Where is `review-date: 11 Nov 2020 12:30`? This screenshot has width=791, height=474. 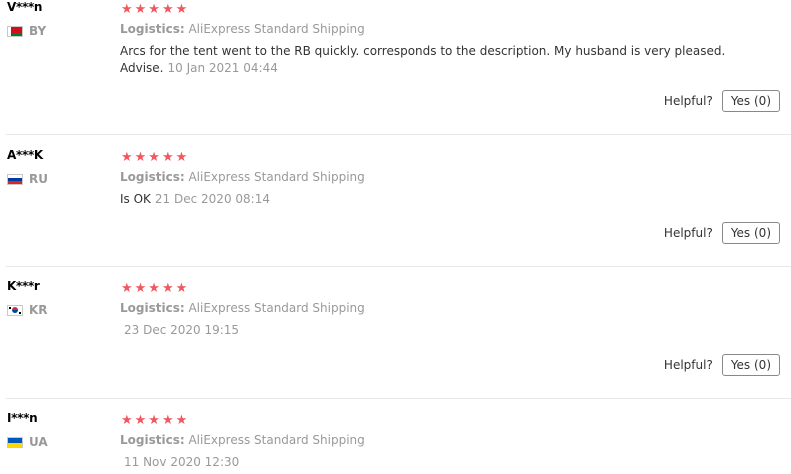
review-date: 11 Nov 2020 12:30 is located at coordinates (182, 462).